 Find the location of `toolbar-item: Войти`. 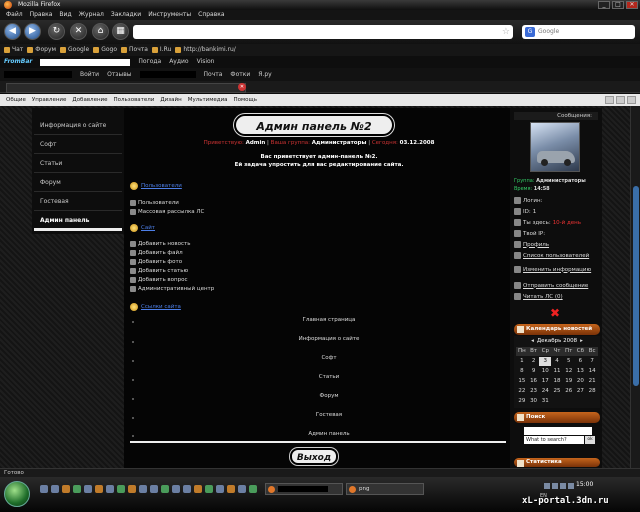

toolbar-item: Войти is located at coordinates (89, 74).